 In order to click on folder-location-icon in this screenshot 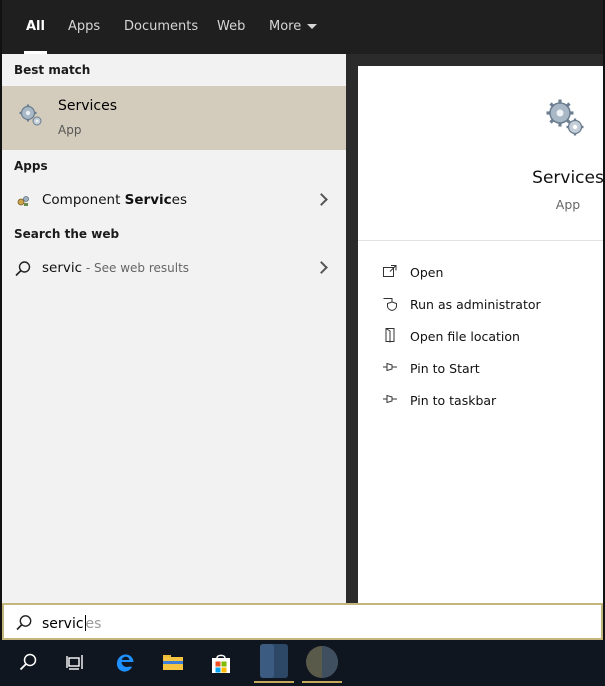, I will do `click(390, 335)`.